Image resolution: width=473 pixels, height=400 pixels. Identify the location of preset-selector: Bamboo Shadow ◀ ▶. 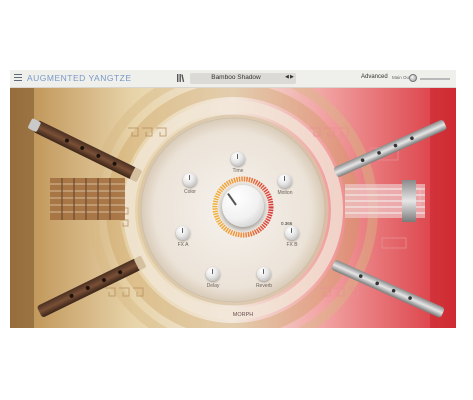
(243, 78).